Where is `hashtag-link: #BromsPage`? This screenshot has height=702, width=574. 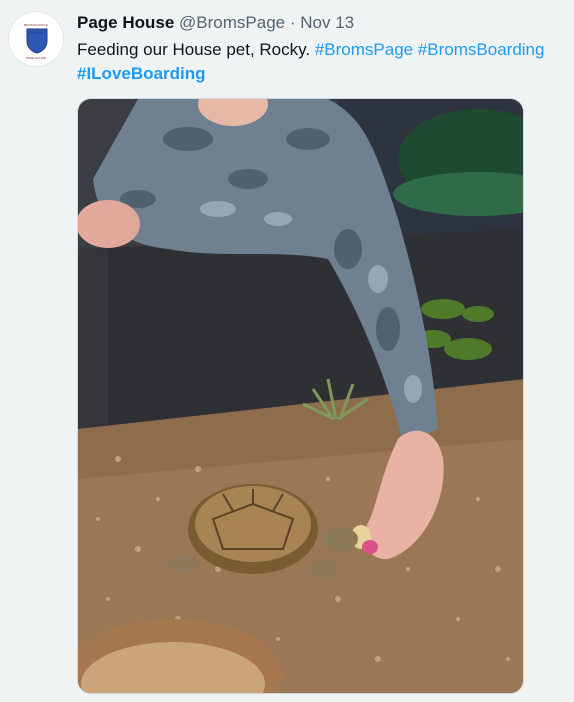
hashtag-link: #BromsPage is located at coordinates (364, 49).